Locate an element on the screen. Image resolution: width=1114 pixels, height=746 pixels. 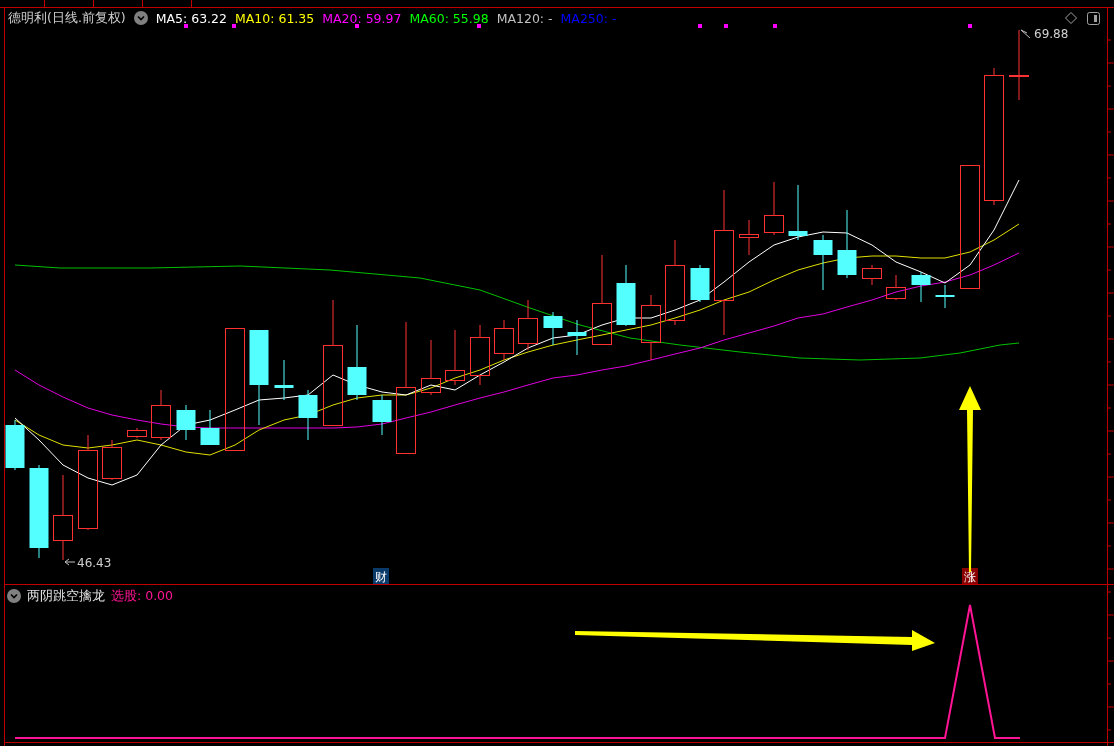
moving-average-label: MA120: - is located at coordinates (524, 18).